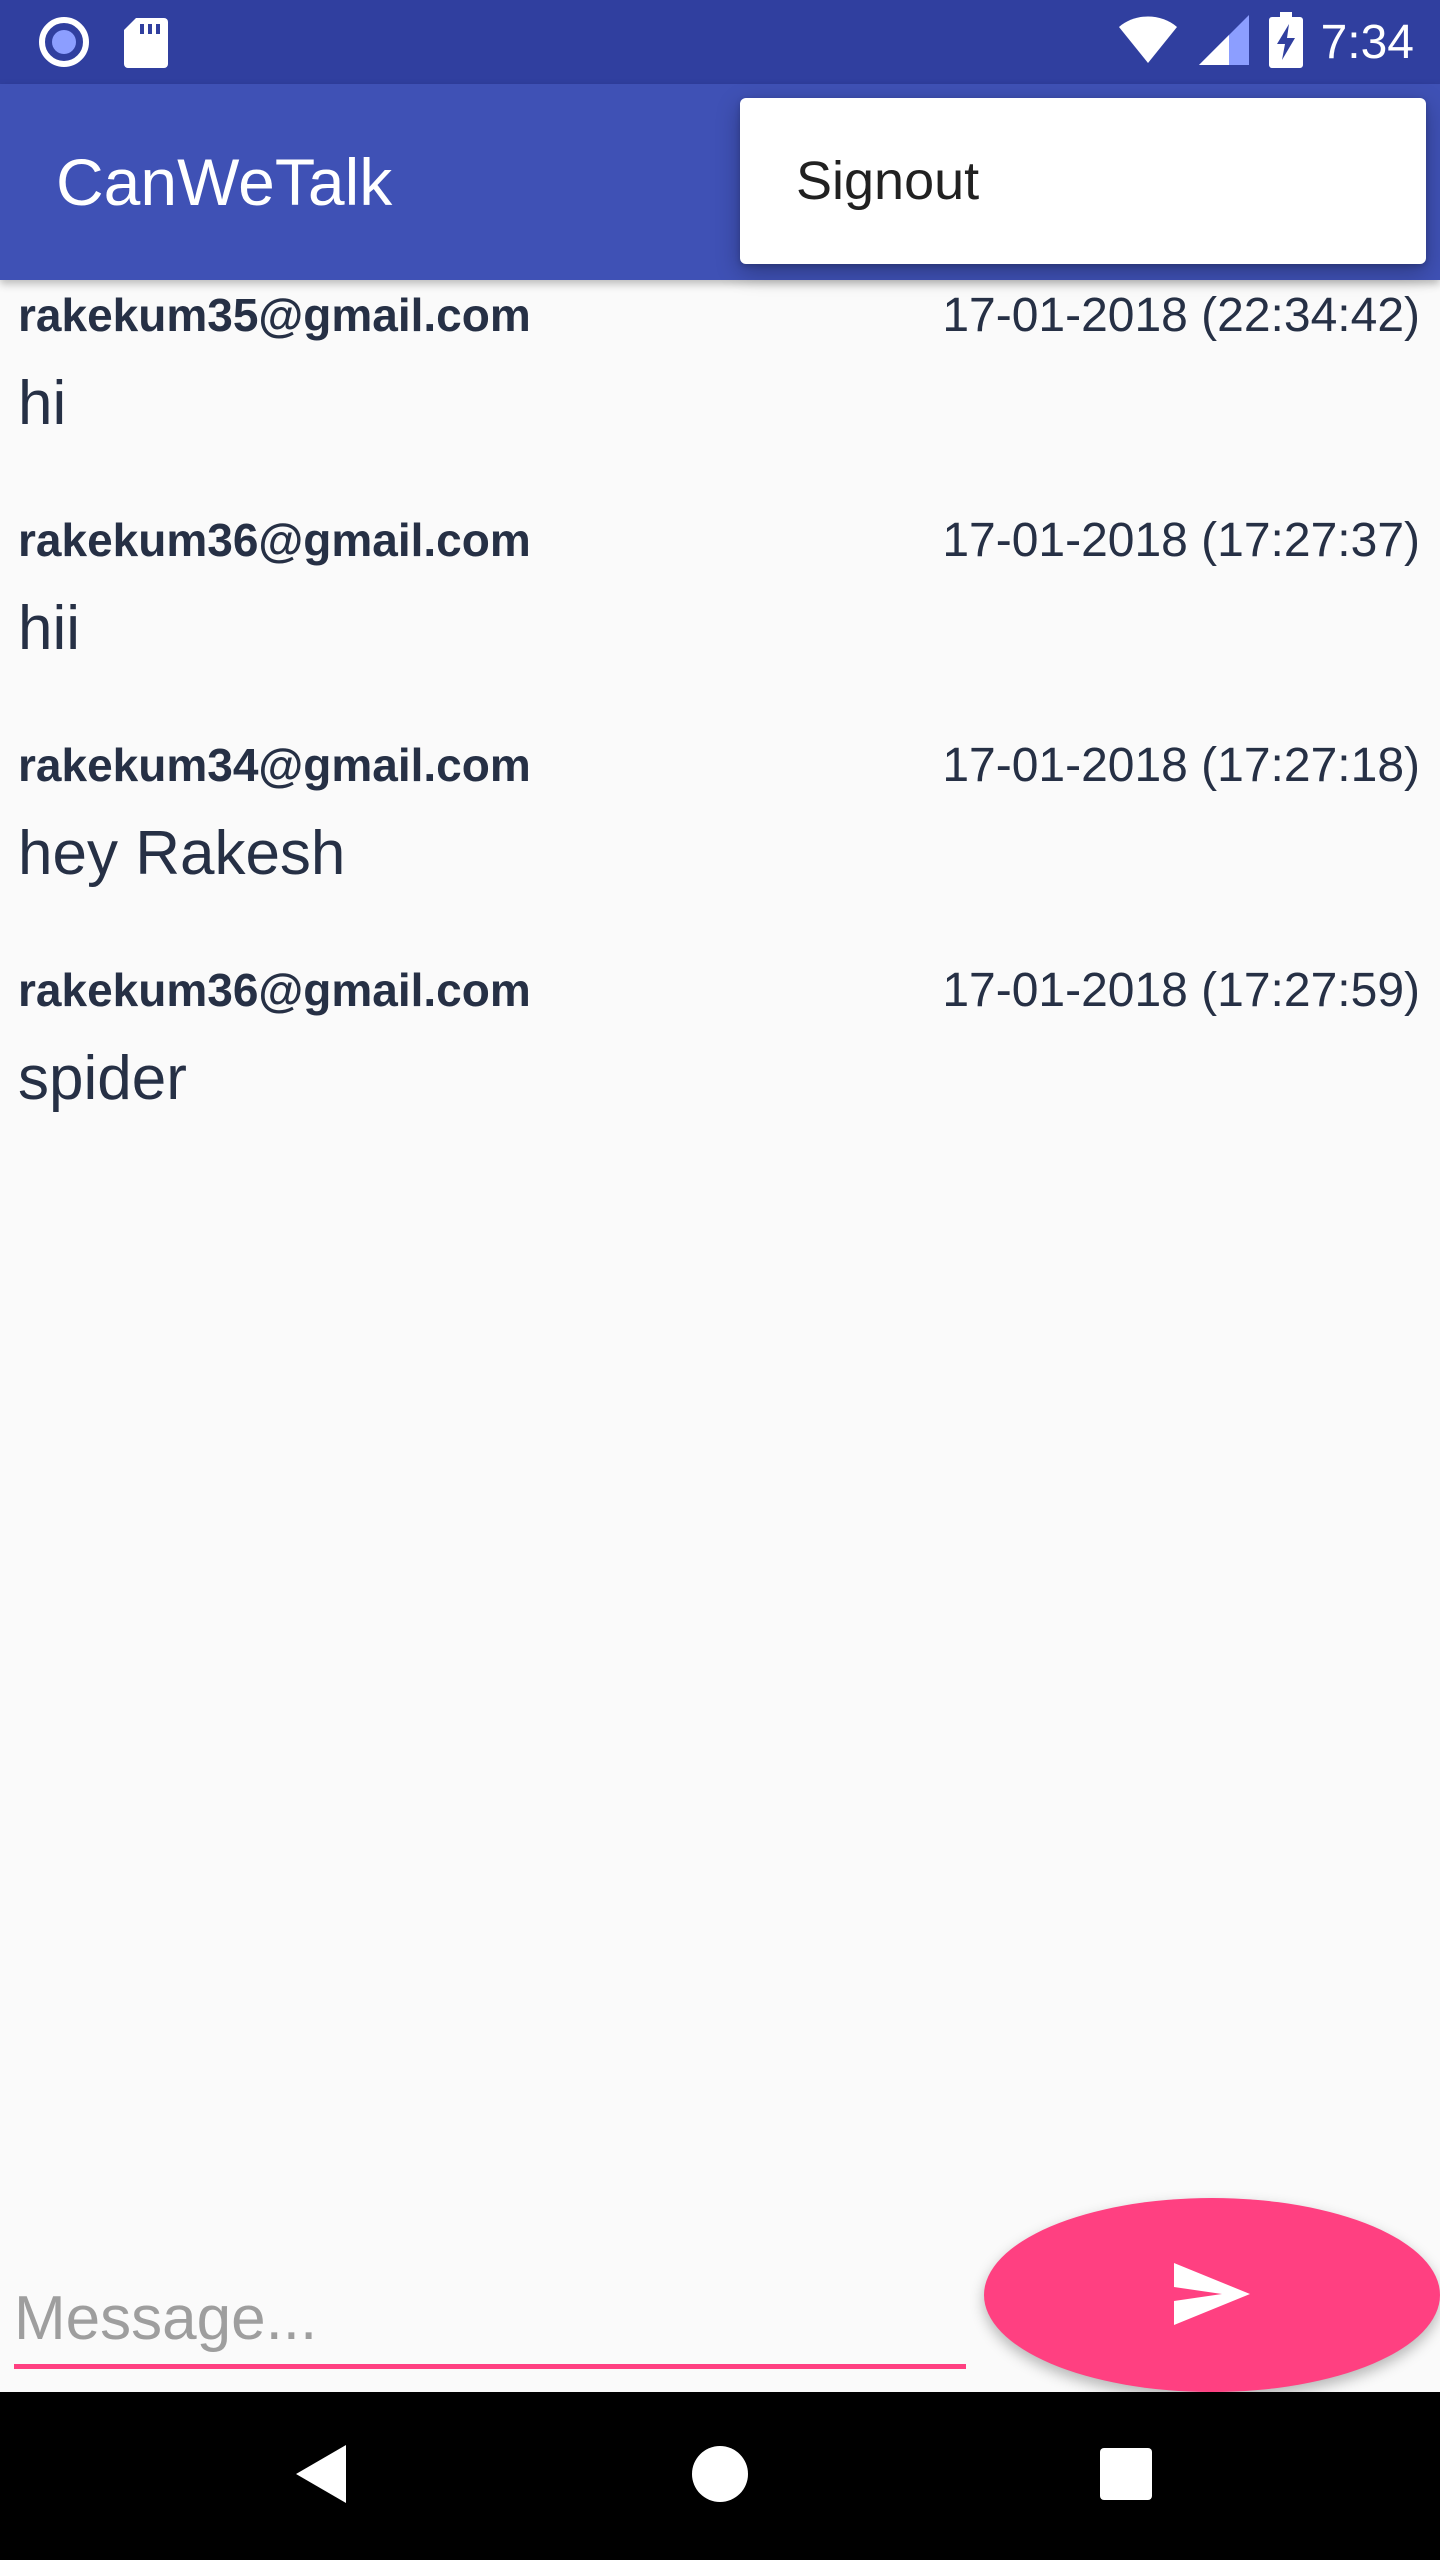  Describe the element at coordinates (274, 765) in the screenshot. I see `message-sender: rakekum34@gmail.com` at that location.